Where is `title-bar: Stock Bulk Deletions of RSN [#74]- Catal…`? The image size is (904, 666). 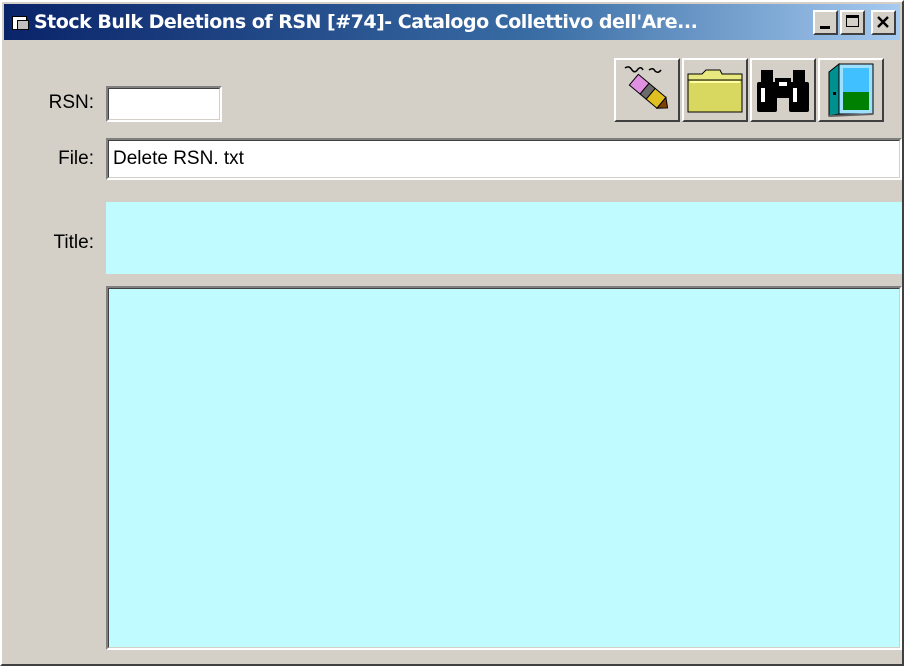 title-bar: Stock Bulk Deletions of RSN [#74]- Catal… is located at coordinates (452, 22).